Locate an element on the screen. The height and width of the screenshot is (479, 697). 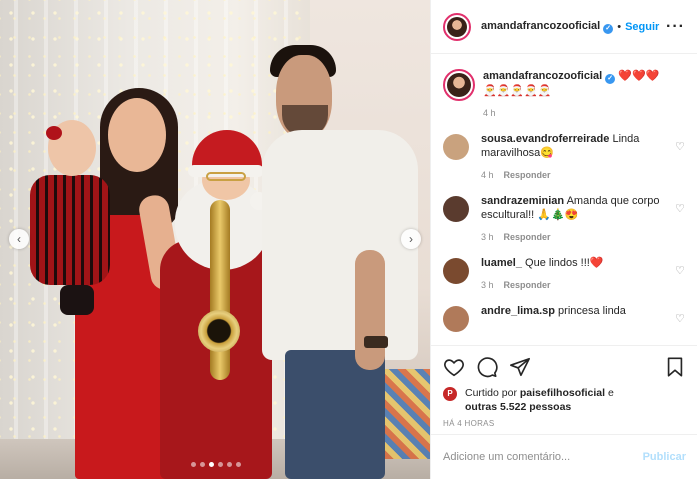
caption-text-line1: ❤️❤️❤️ is located at coordinates (639, 76).